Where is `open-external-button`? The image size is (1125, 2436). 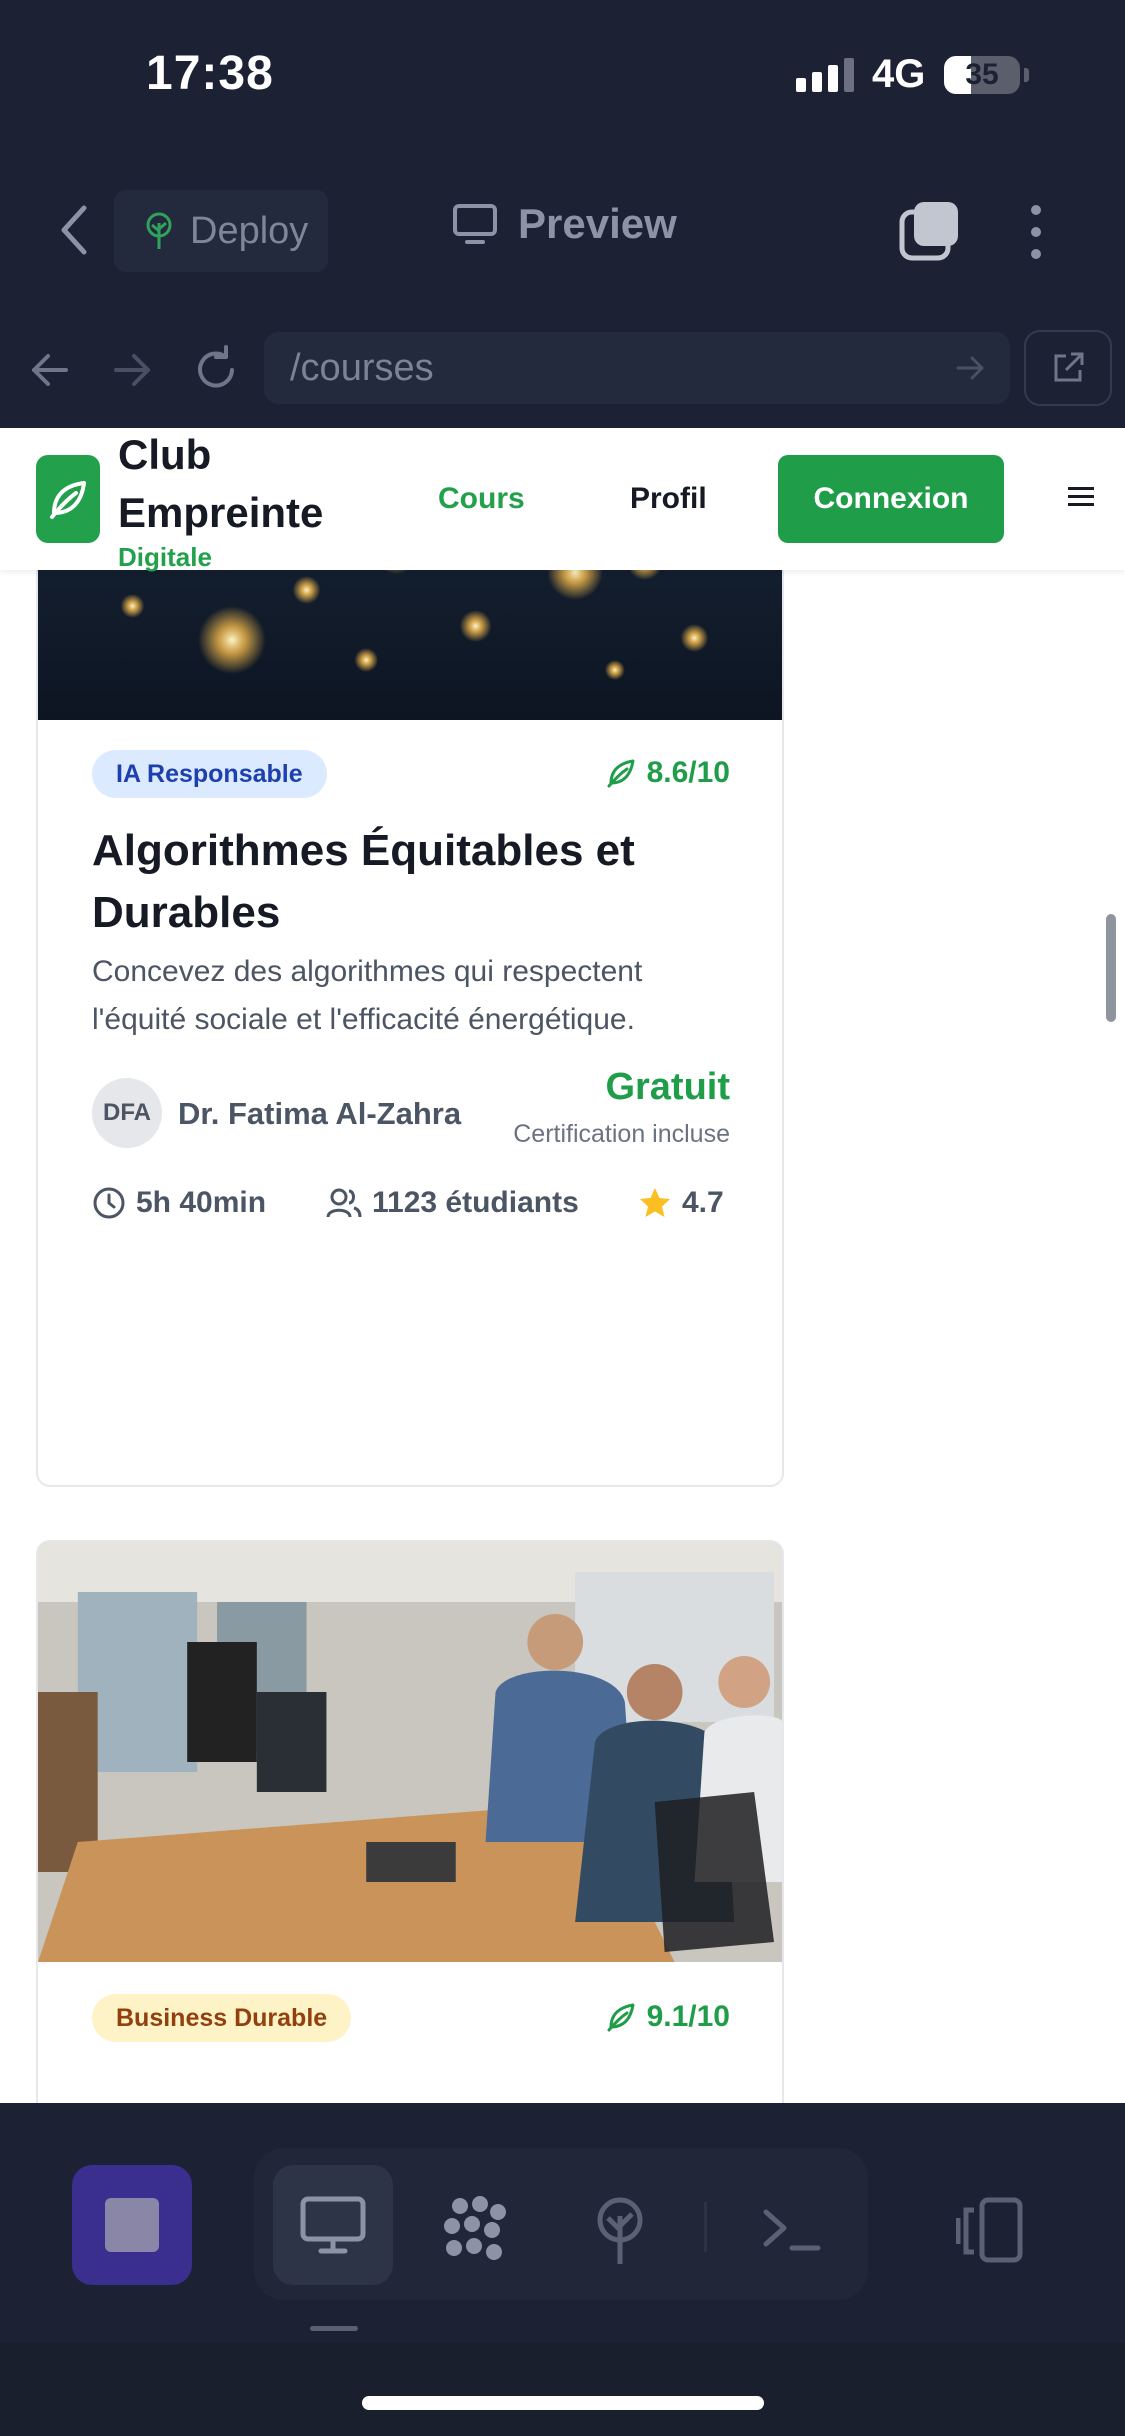 open-external-button is located at coordinates (1068, 368).